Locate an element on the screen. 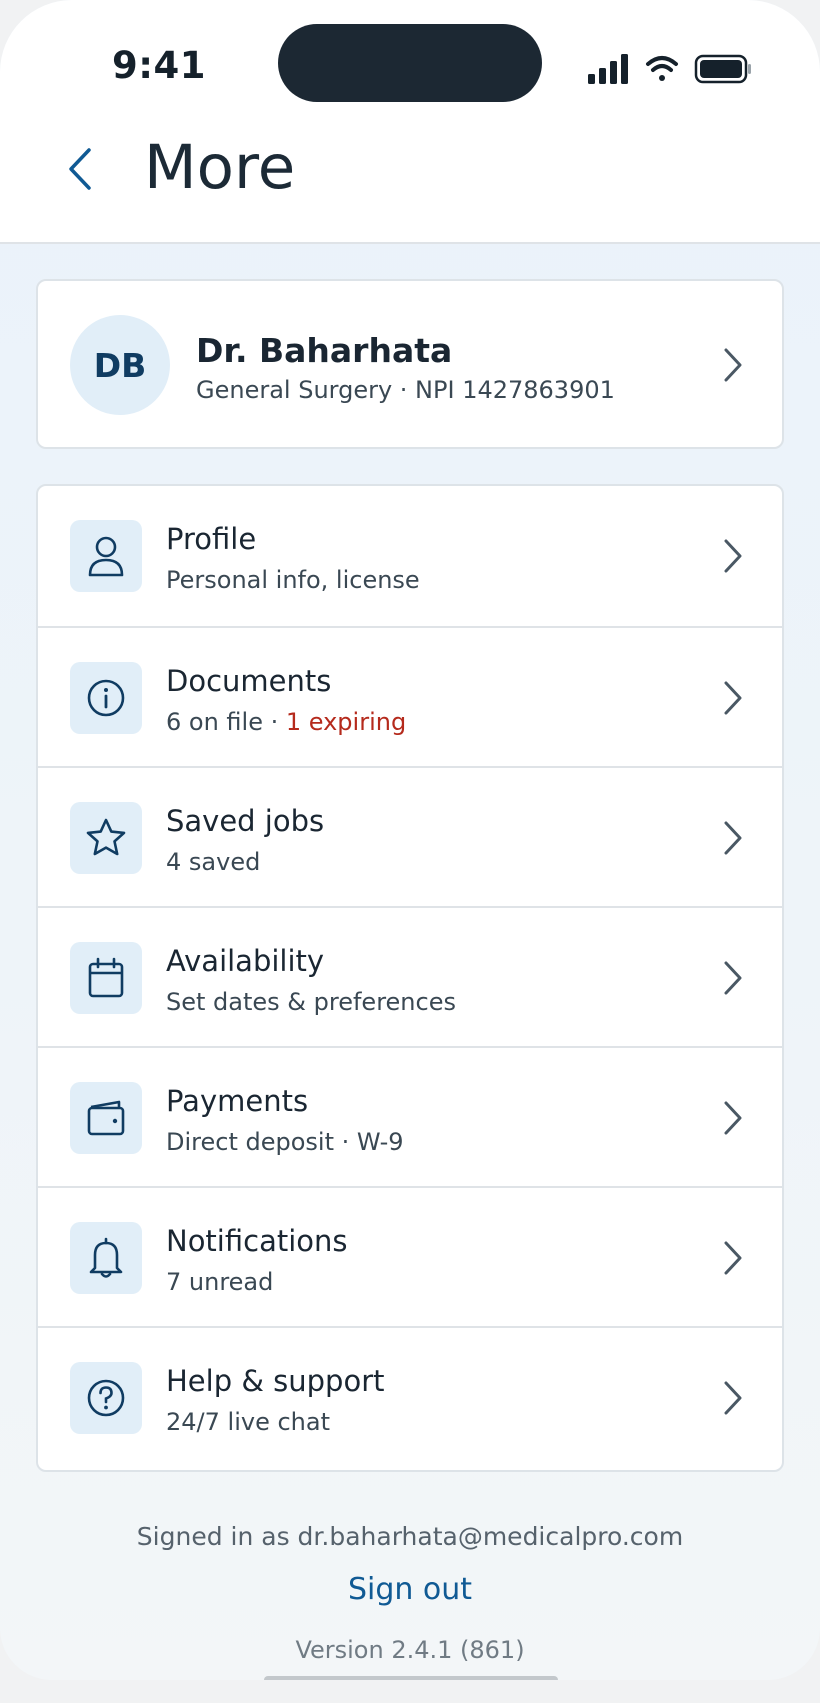 Image resolution: width=820 pixels, height=1703 pixels. top-bar: 9:41 More is located at coordinates (410, 122).